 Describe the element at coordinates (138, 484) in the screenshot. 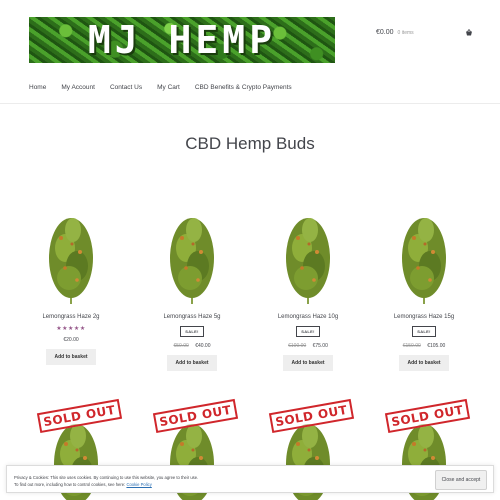

I see `cookie-policy-link: Cookie Policy` at that location.